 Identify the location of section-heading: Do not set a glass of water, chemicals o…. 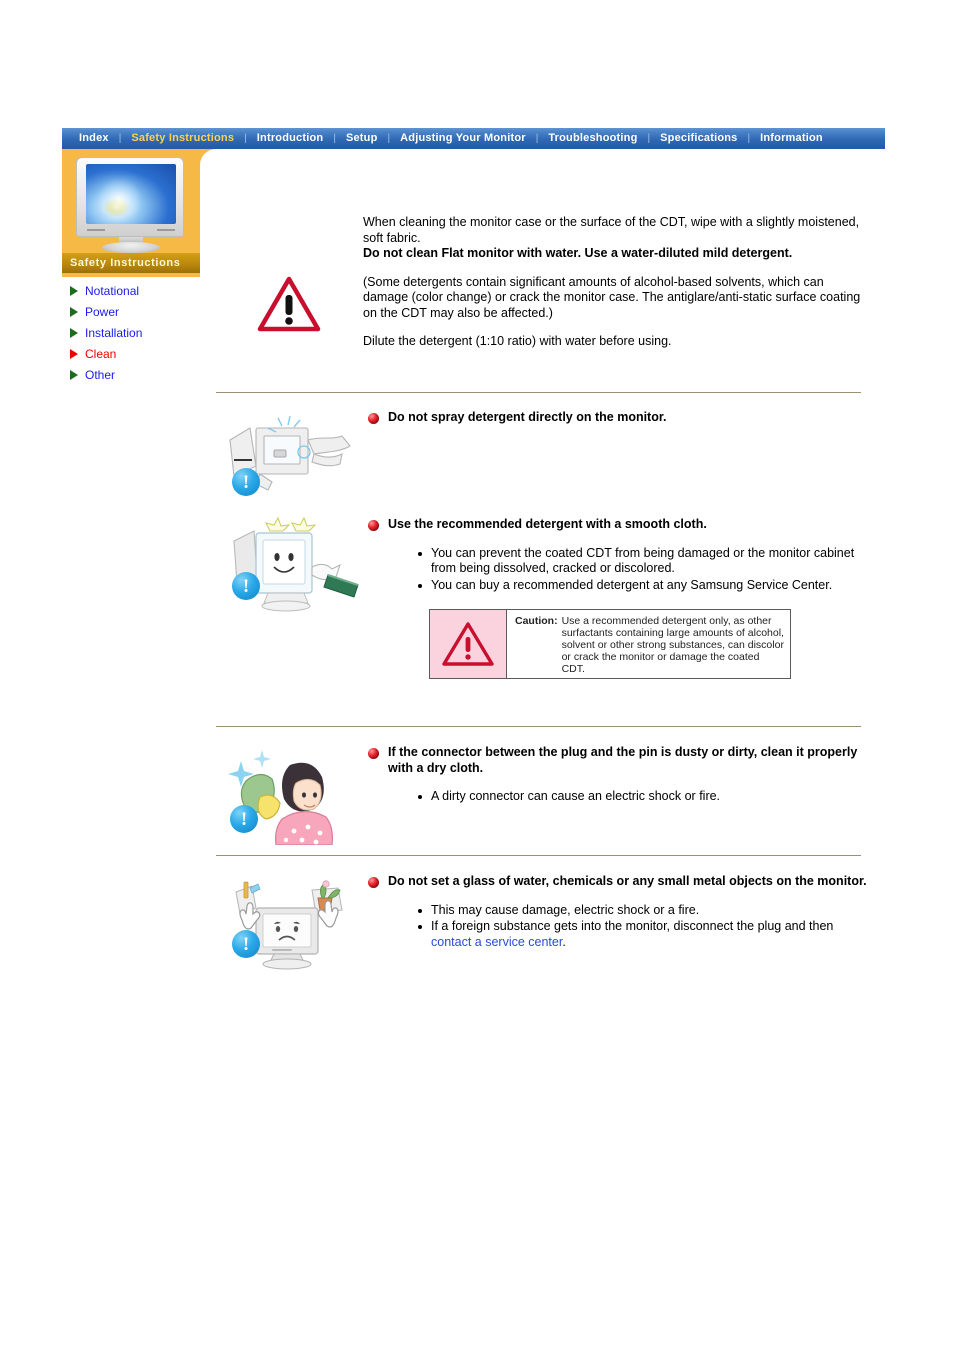
(618, 882).